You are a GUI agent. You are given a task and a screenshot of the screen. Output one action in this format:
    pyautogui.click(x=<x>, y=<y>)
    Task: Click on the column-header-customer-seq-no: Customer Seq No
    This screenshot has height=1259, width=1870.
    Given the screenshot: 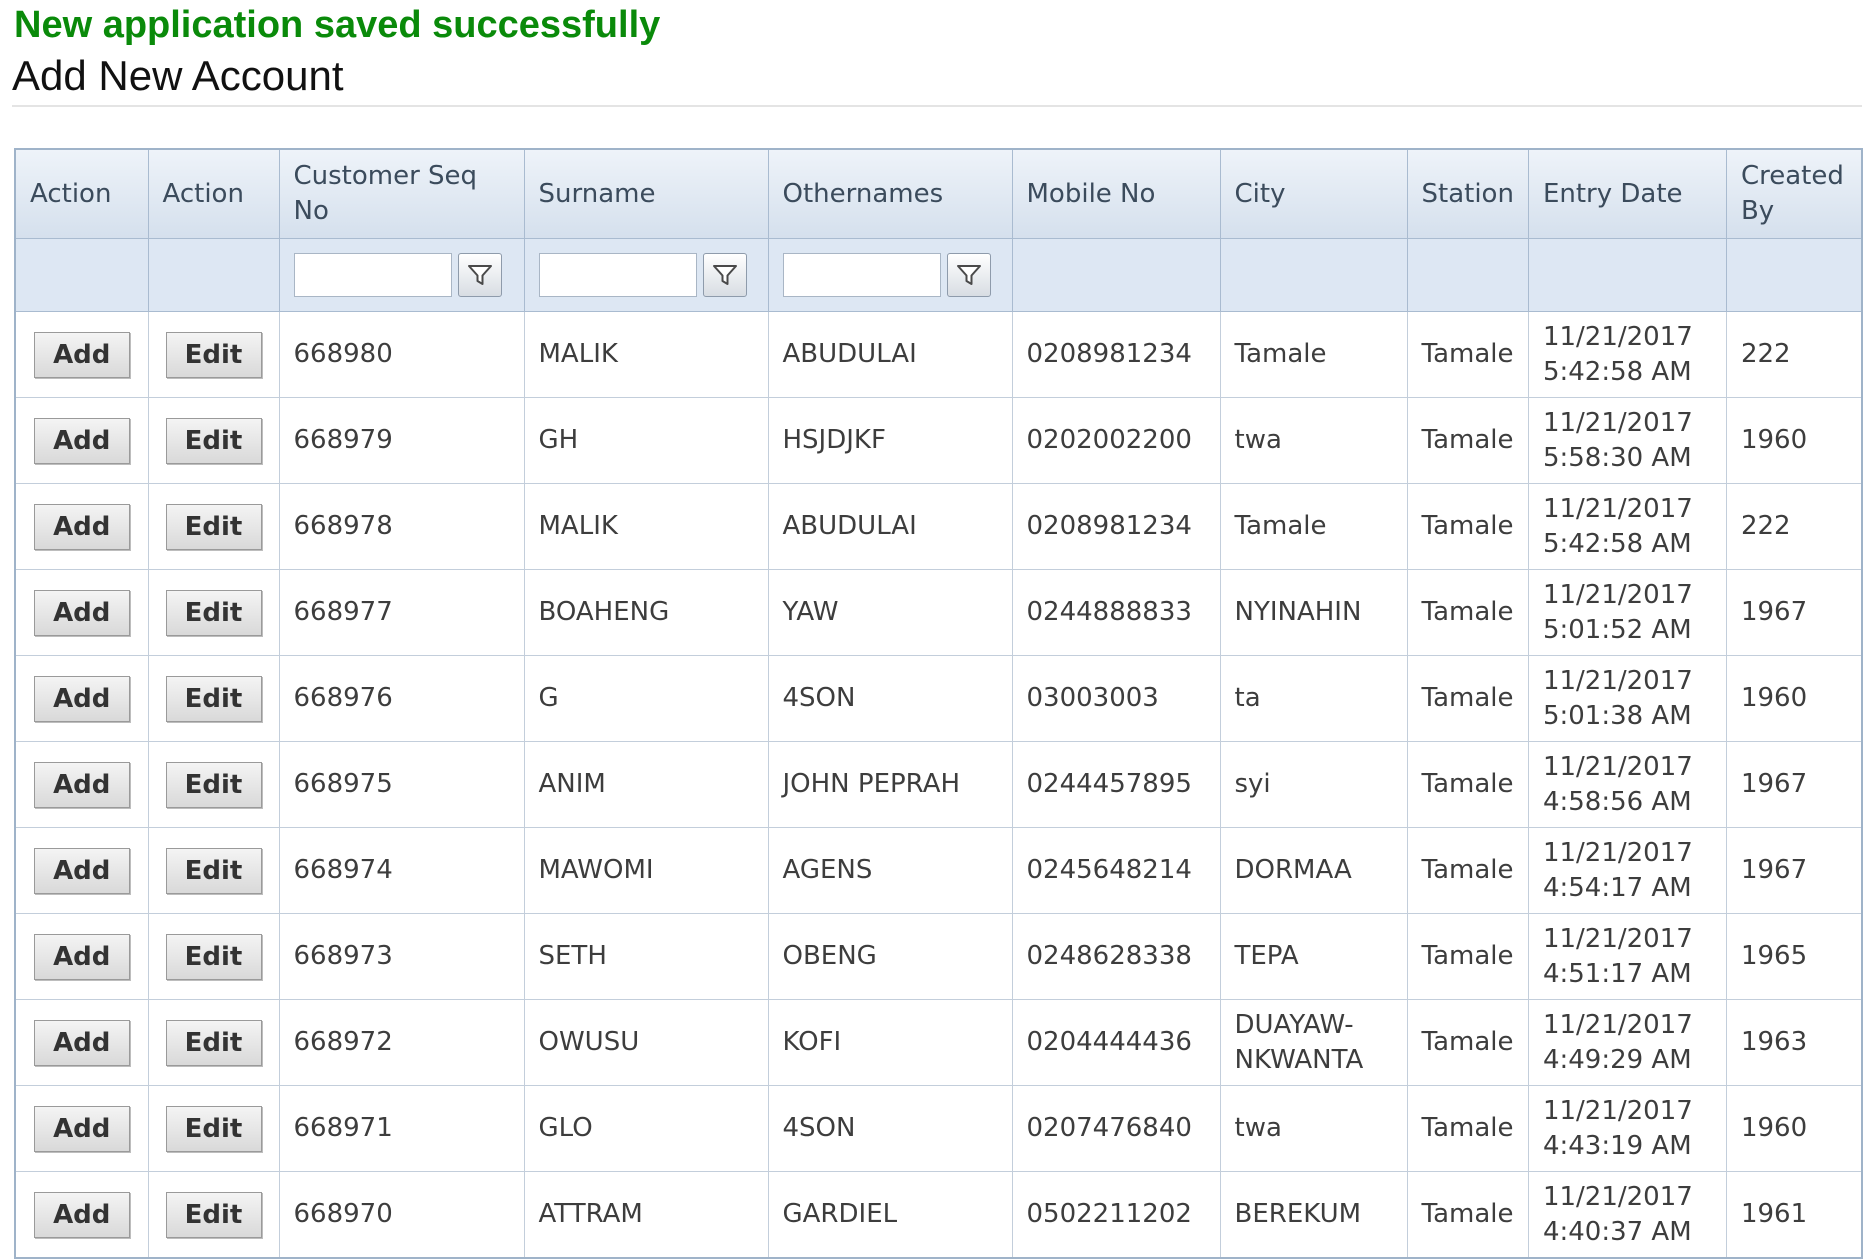 What is the action you would take?
    pyautogui.click(x=401, y=193)
    